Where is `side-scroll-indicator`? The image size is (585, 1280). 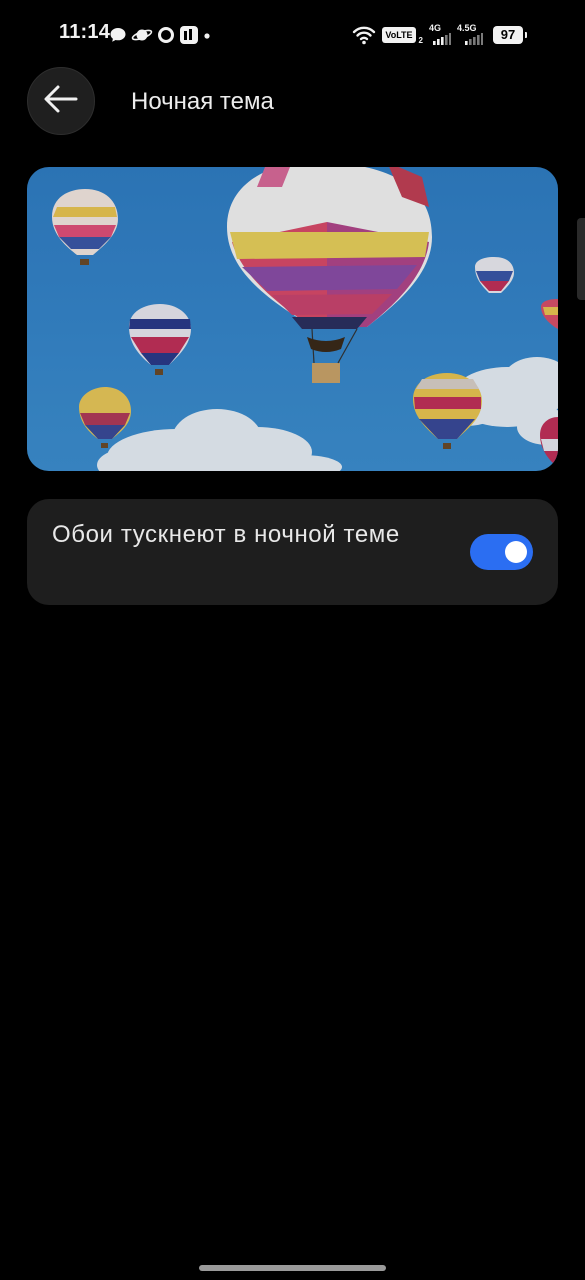
side-scroll-indicator is located at coordinates (581, 259).